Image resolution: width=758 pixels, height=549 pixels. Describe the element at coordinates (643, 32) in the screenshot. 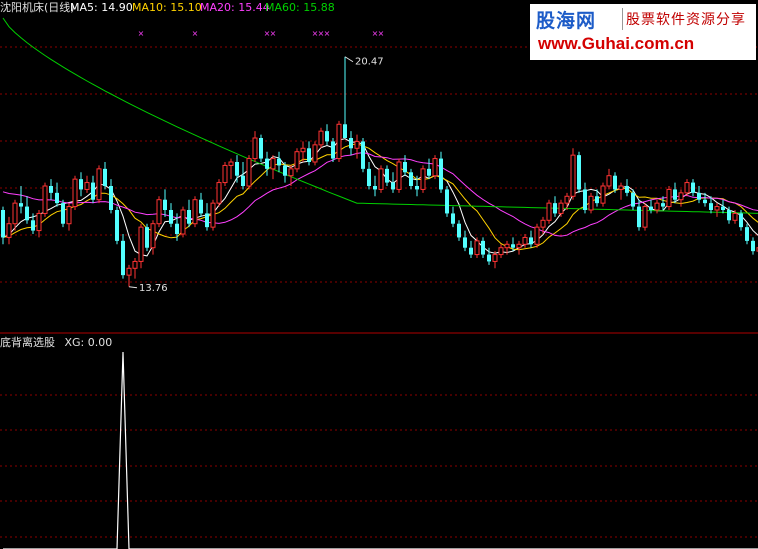

I see `site-logo: 股海网 股票软件资源分享 www.Guhai.com.cn` at that location.